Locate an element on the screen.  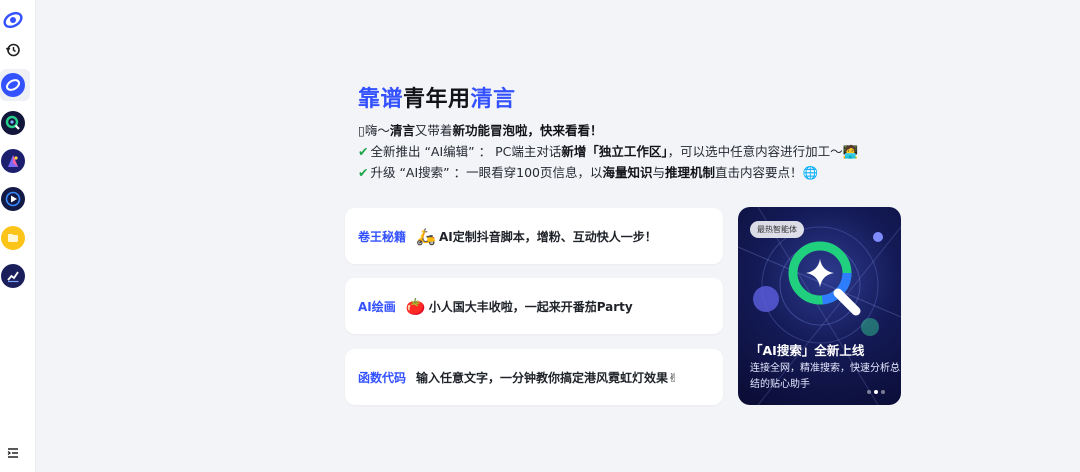
search-agent-icon is located at coordinates (13, 123).